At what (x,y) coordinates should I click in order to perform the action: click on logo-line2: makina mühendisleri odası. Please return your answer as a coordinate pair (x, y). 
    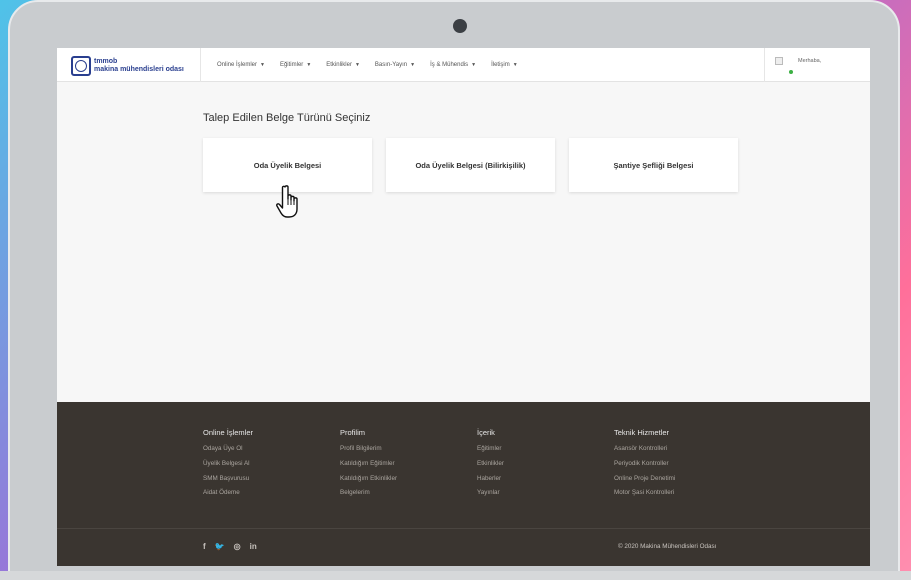
    Looking at the image, I should click on (139, 69).